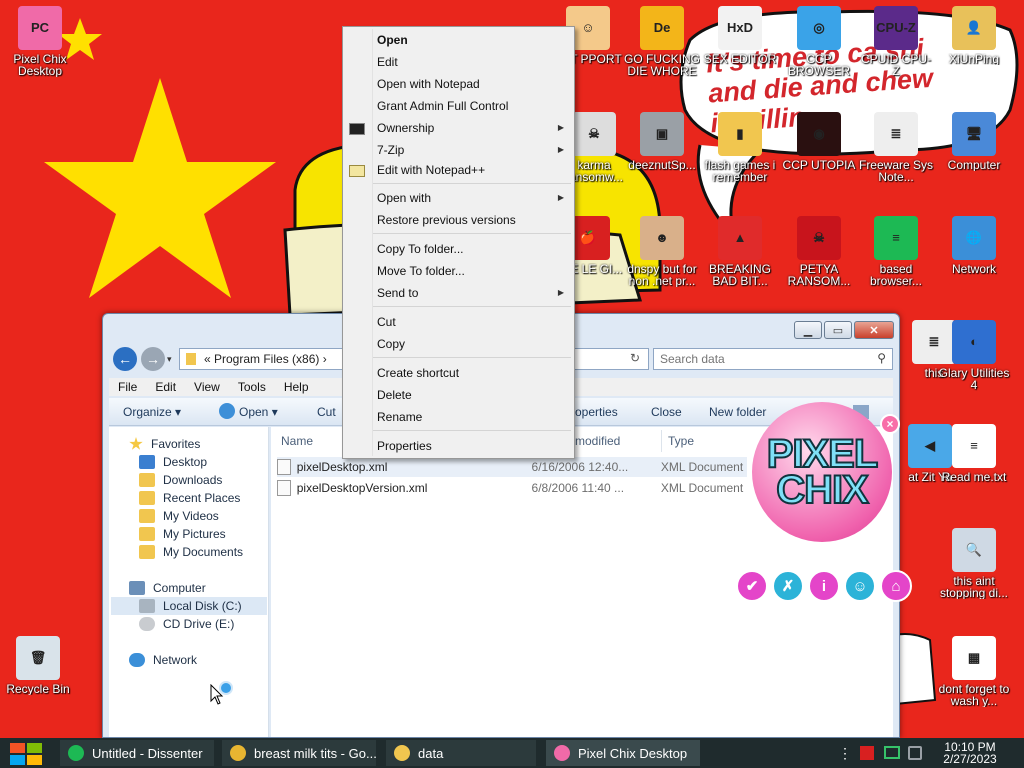  What do you see at coordinates (666, 412) in the screenshot?
I see `close-command-button: Close` at bounding box center [666, 412].